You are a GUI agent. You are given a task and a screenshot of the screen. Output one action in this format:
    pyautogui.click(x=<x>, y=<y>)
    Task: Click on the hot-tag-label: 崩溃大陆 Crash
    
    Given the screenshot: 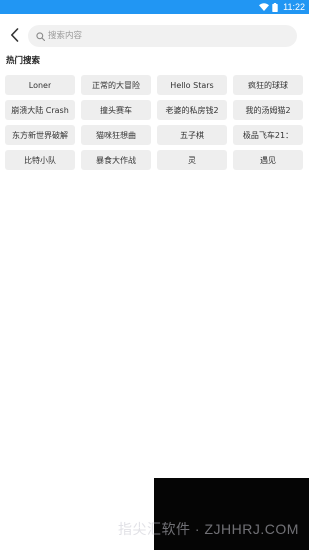 What is the action you would take?
    pyautogui.click(x=40, y=110)
    